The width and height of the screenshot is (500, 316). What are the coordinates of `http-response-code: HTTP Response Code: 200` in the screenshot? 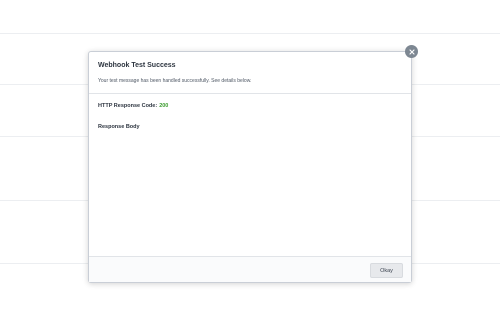 It's located at (133, 106).